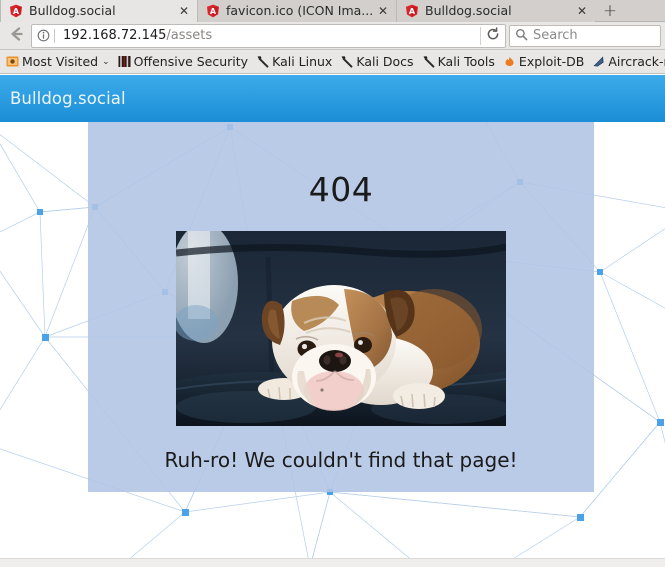 The height and width of the screenshot is (567, 665). I want to click on tab-favicon-ico: A favicon.ico (ICON Ima... ✕, so click(296, 11).